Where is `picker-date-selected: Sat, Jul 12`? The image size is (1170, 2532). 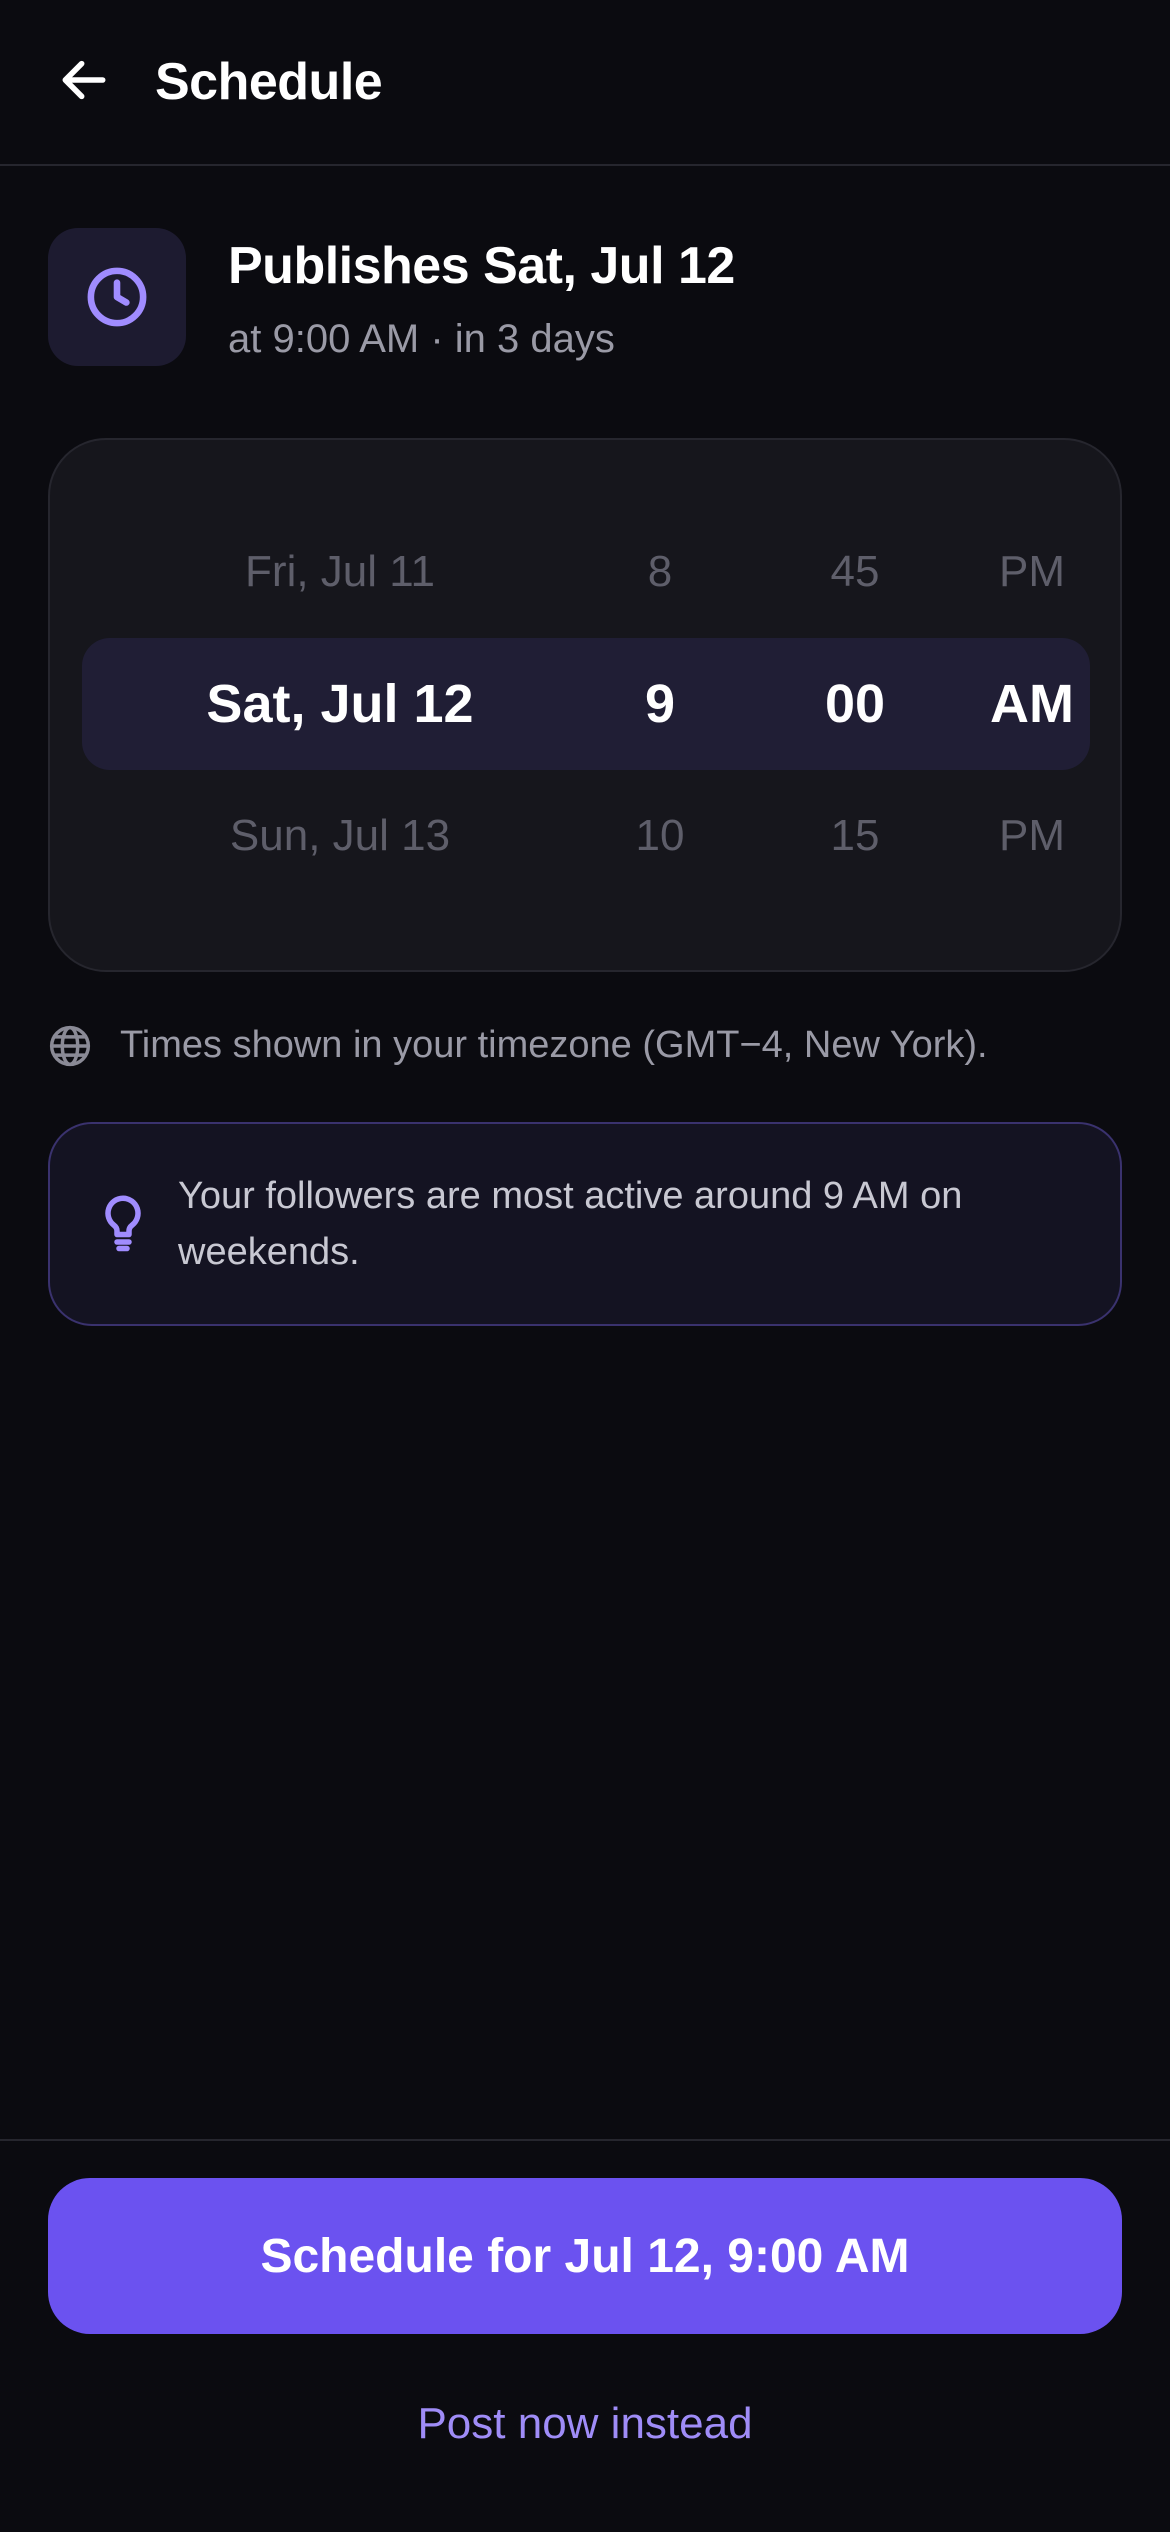 picker-date-selected: Sat, Jul 12 is located at coordinates (340, 704).